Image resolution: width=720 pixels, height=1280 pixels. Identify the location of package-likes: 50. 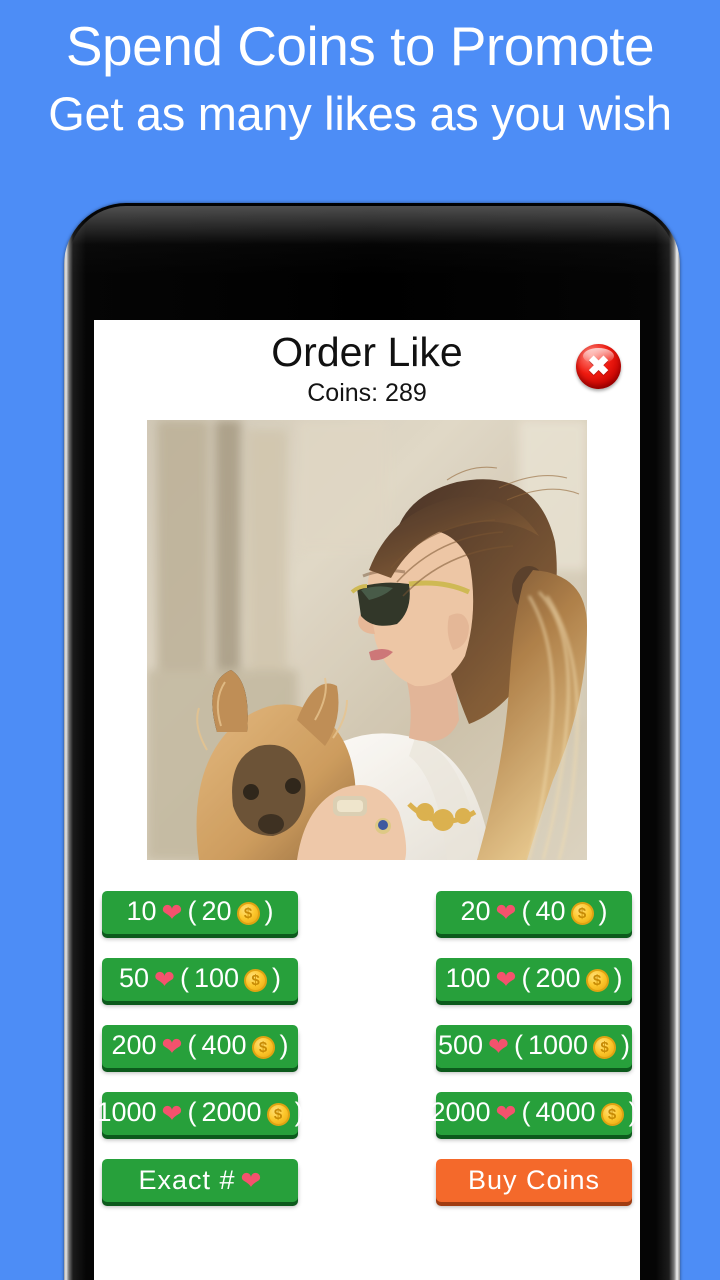
(134, 978).